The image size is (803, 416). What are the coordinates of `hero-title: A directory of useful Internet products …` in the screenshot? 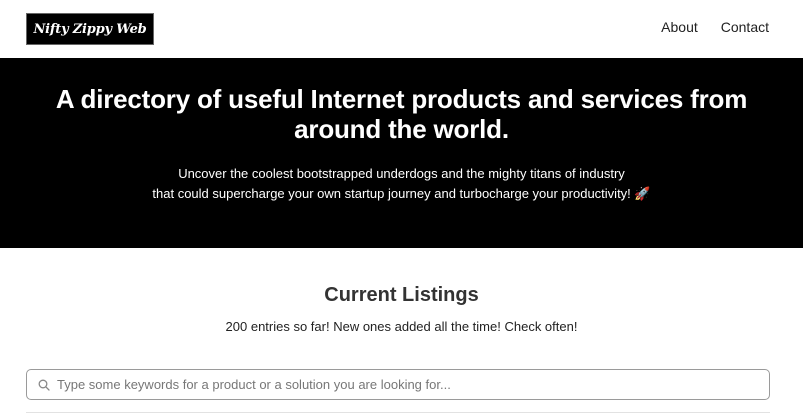 It's located at (401, 114).